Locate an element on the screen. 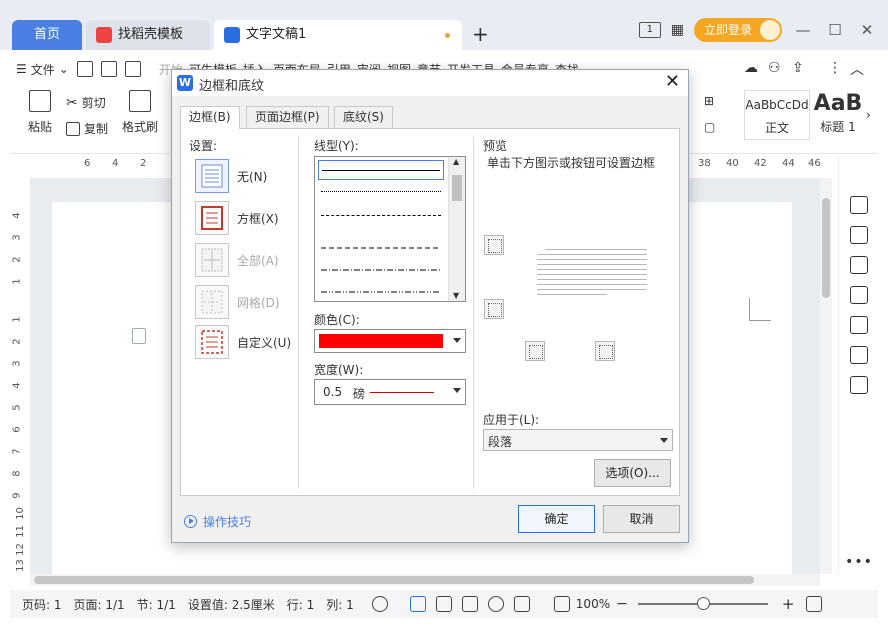 The height and width of the screenshot is (627, 888). line-style-list: ▲ ▼ is located at coordinates (390, 229).